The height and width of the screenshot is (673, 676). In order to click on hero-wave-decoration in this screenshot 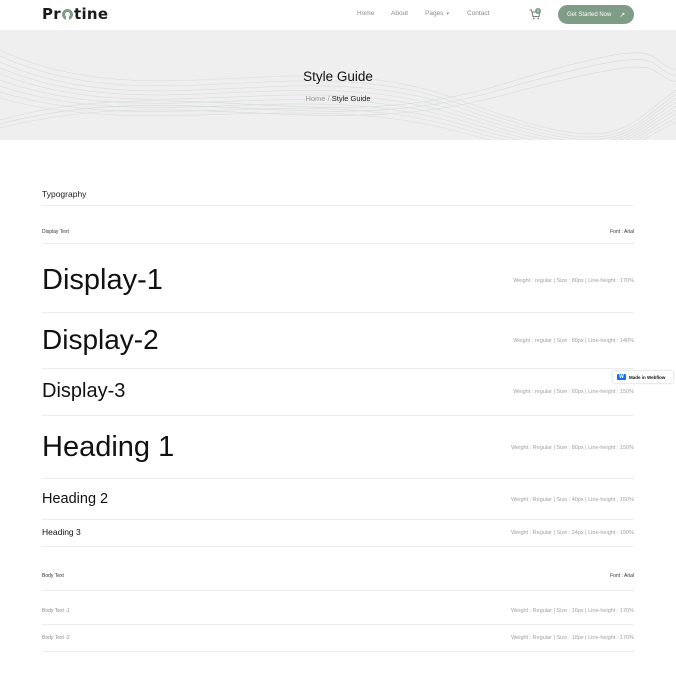, I will do `click(338, 94)`.